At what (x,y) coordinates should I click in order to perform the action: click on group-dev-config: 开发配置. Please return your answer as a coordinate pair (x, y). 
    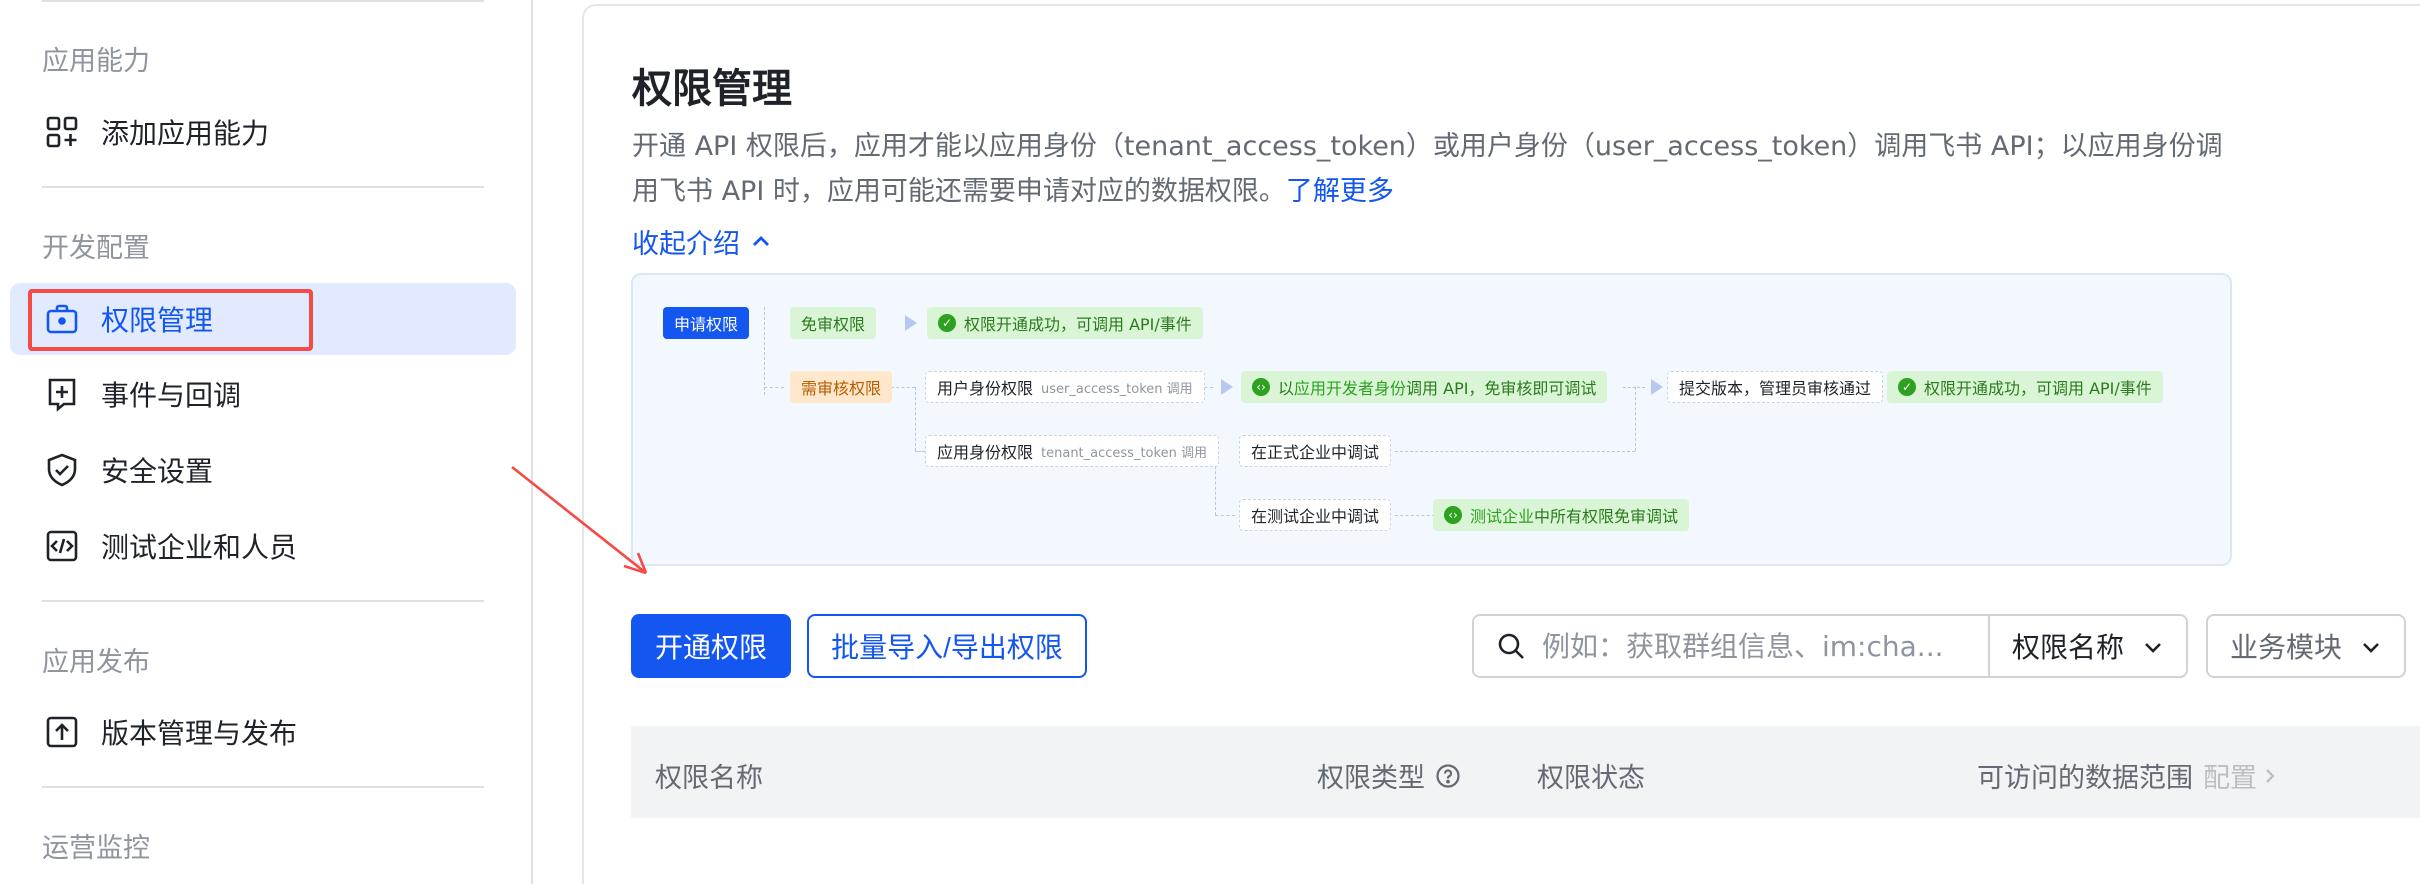
    Looking at the image, I should click on (96, 248).